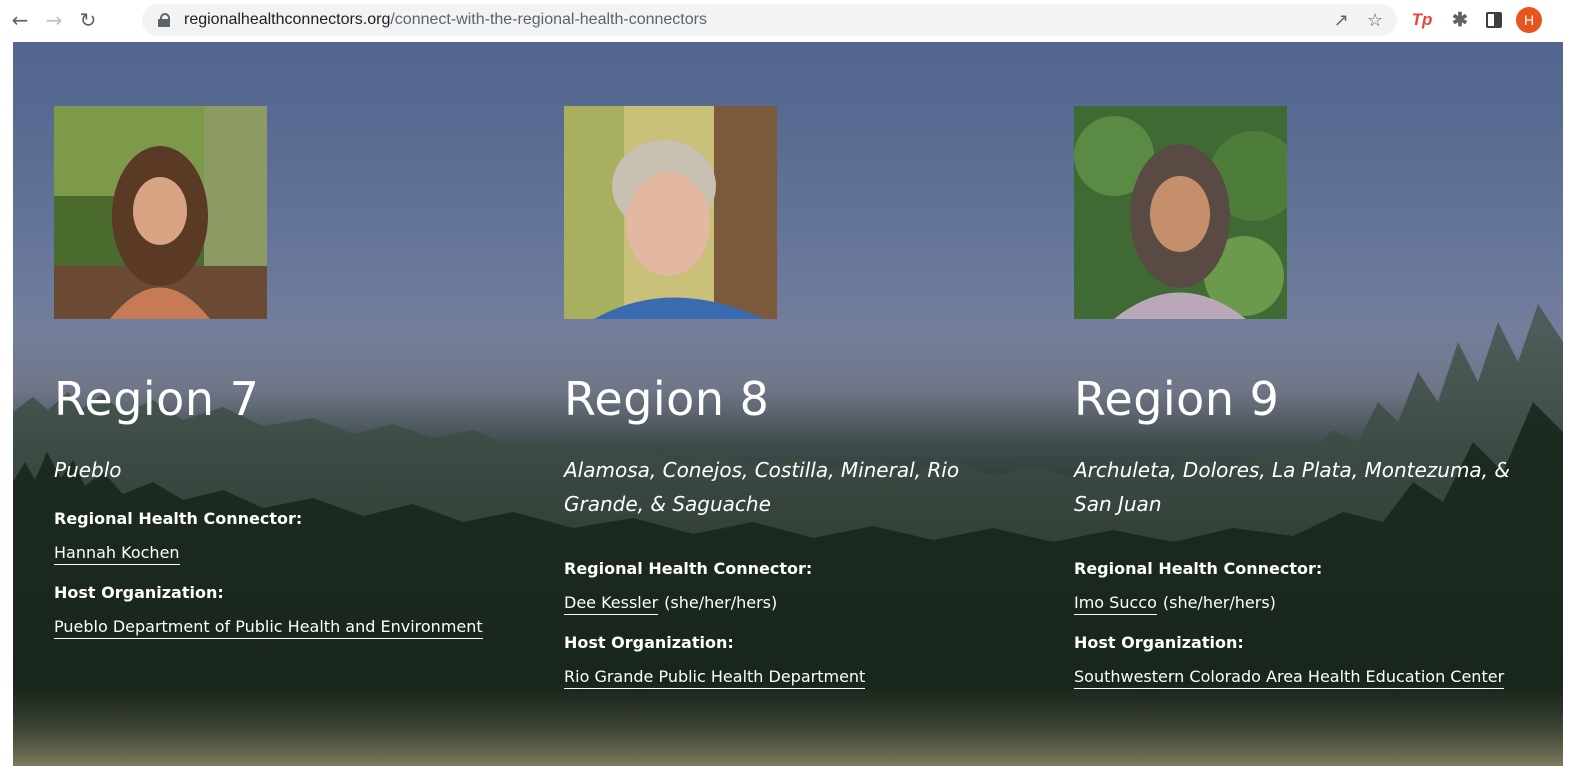 The image size is (1574, 766). Describe the element at coordinates (1494, 20) in the screenshot. I see `side-panel-icon` at that location.